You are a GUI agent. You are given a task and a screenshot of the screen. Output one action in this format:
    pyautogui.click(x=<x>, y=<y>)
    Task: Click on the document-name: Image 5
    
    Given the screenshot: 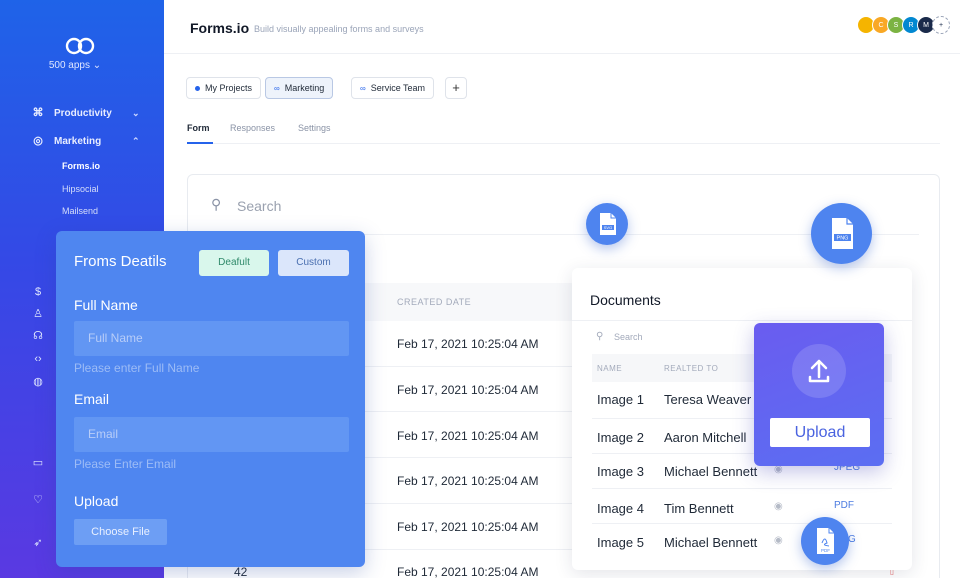 What is the action you would take?
    pyautogui.click(x=620, y=542)
    